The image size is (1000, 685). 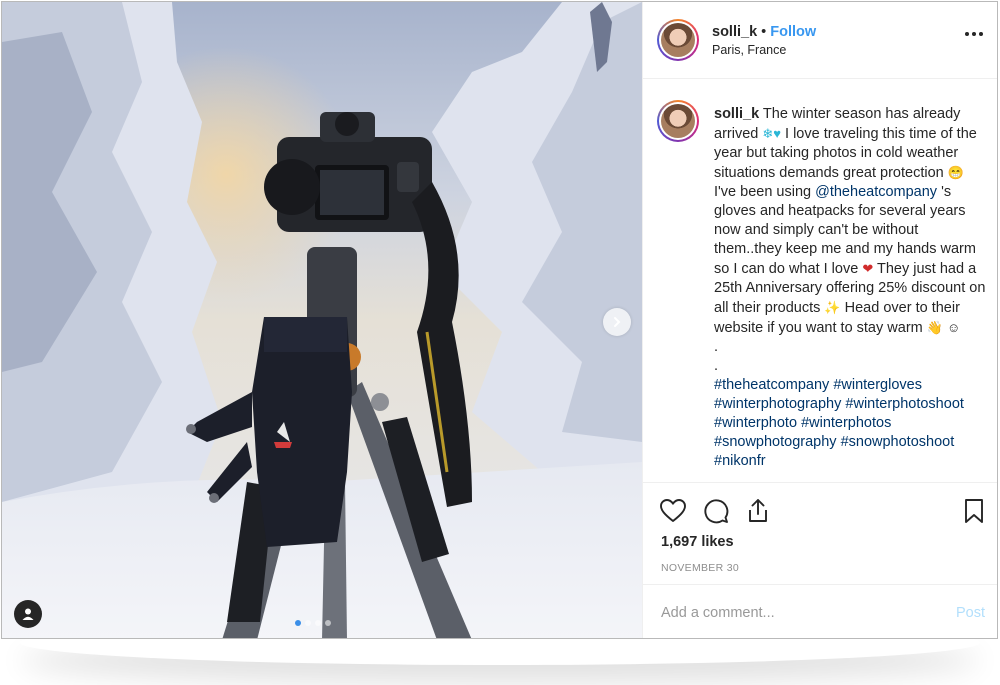 I want to click on grin-emoji: 😁, so click(x=955, y=172).